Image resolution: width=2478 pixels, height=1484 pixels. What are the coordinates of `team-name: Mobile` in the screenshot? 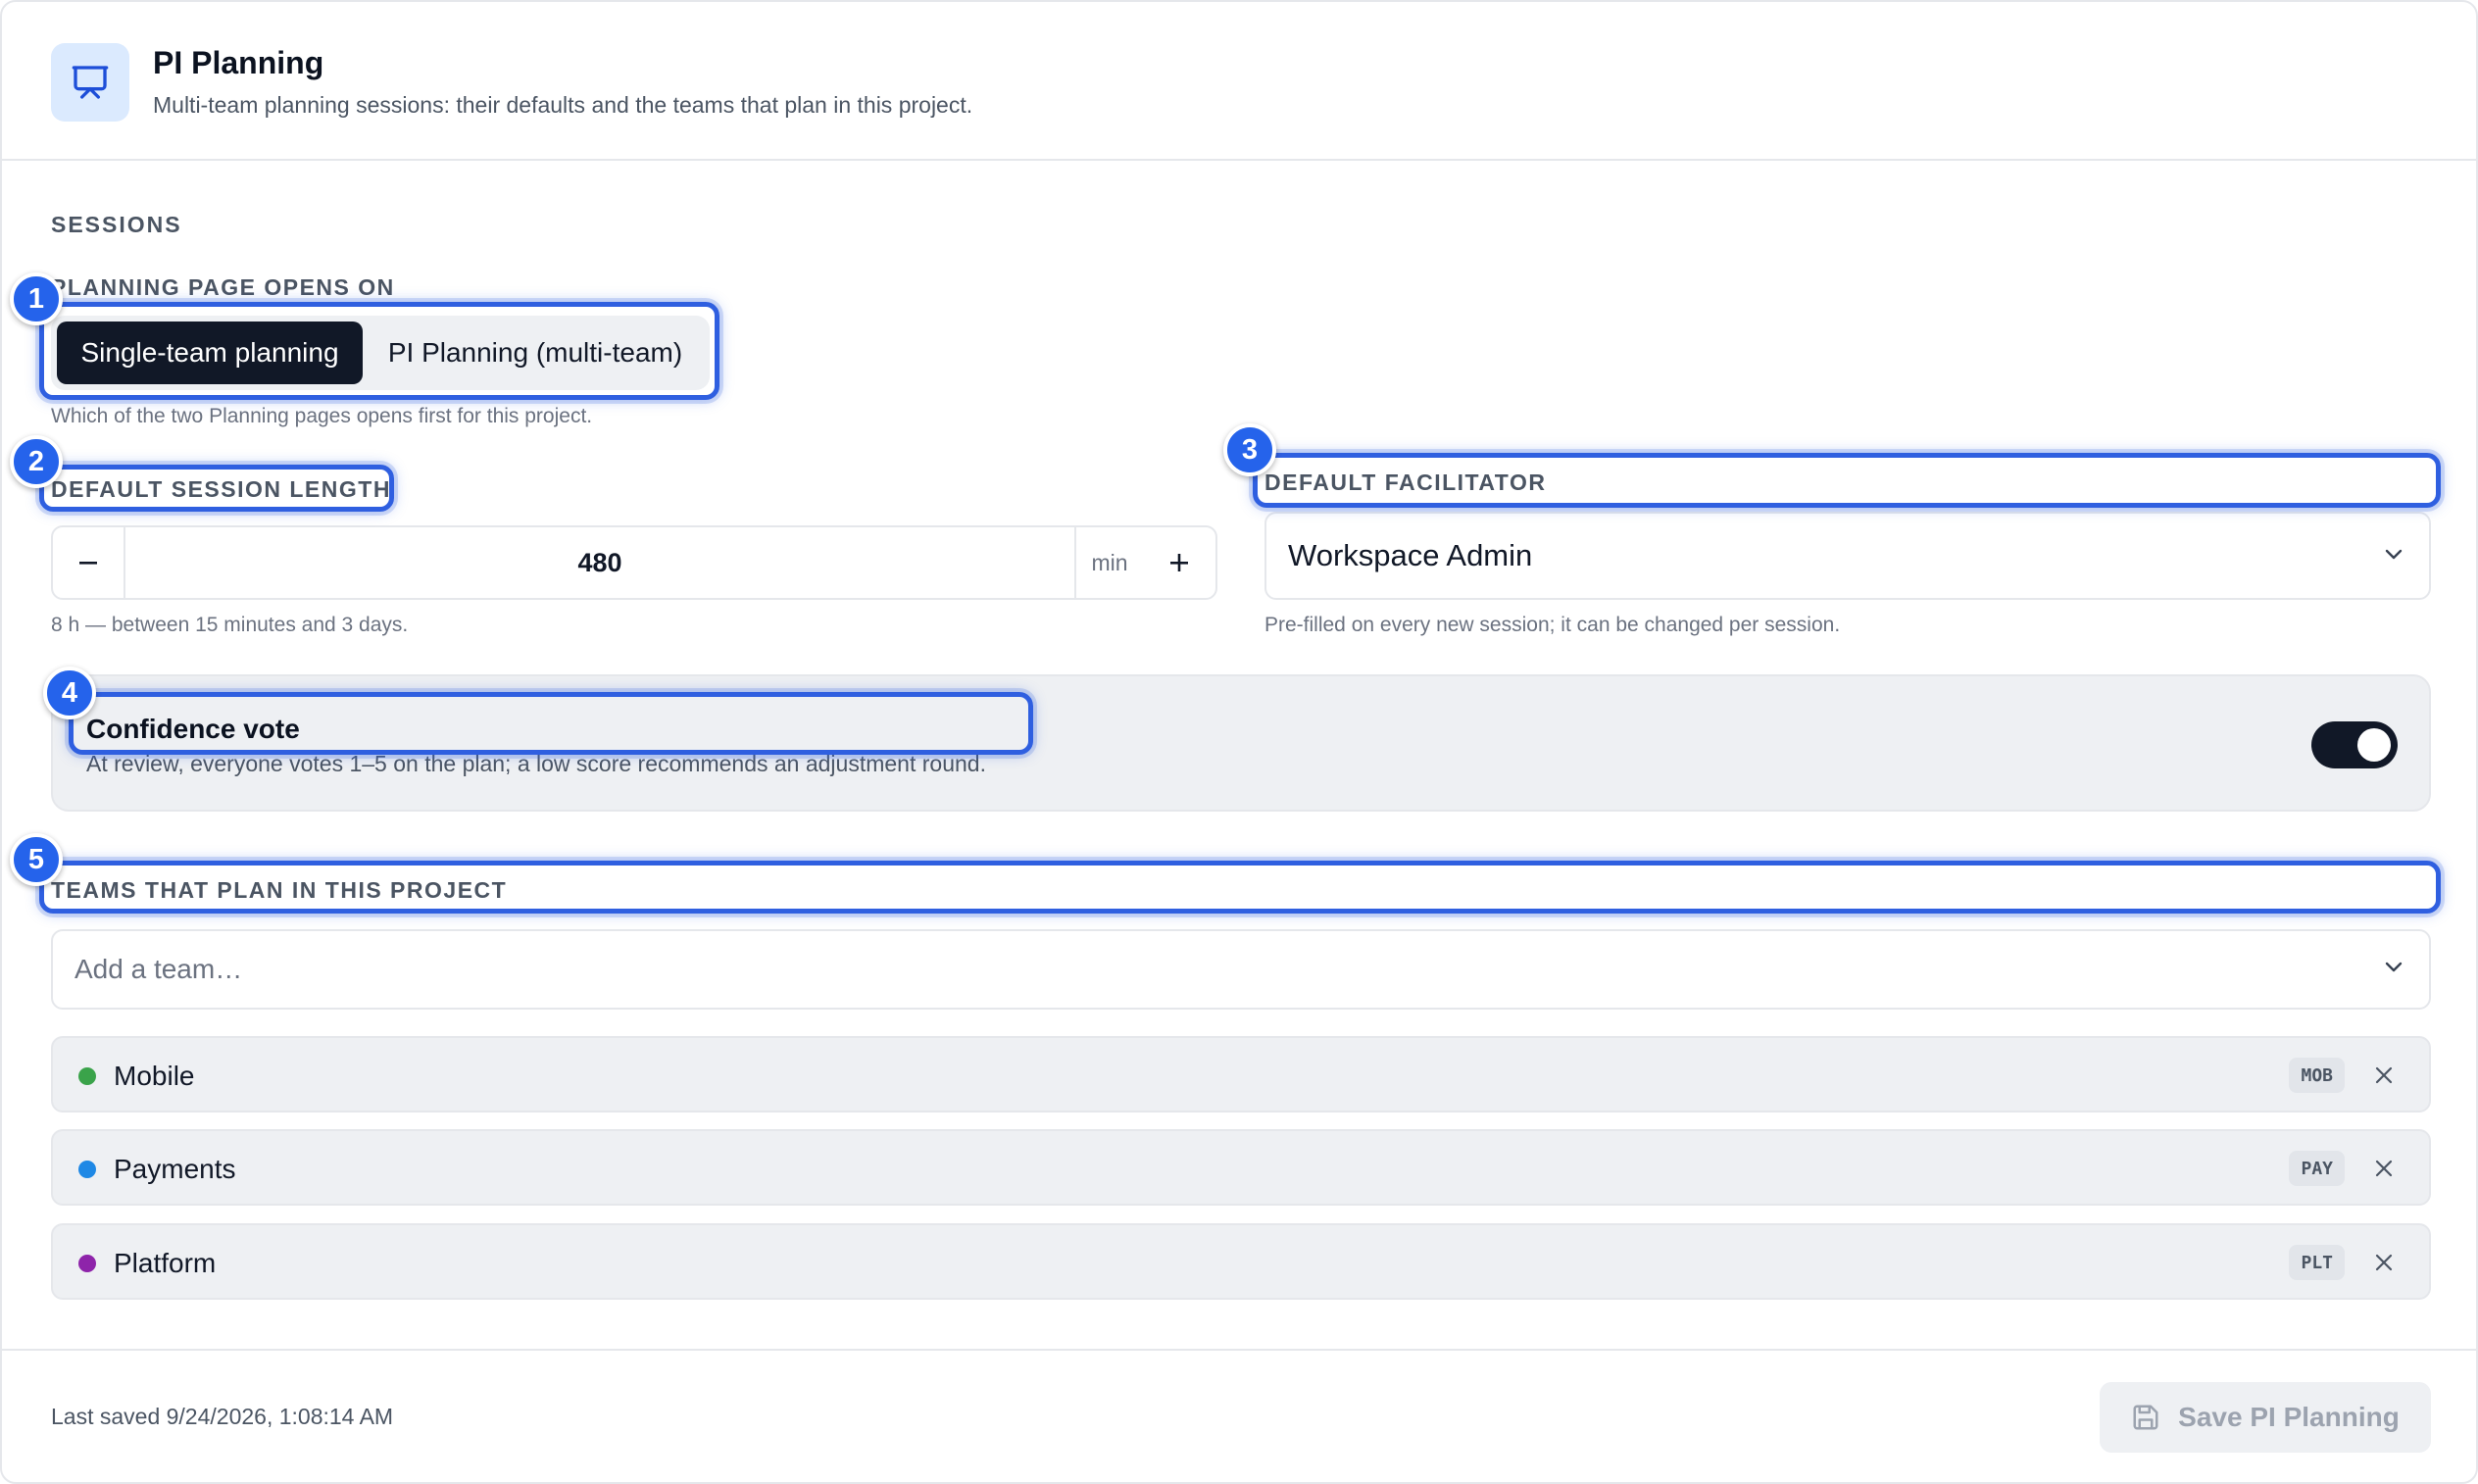 It's located at (154, 1076).